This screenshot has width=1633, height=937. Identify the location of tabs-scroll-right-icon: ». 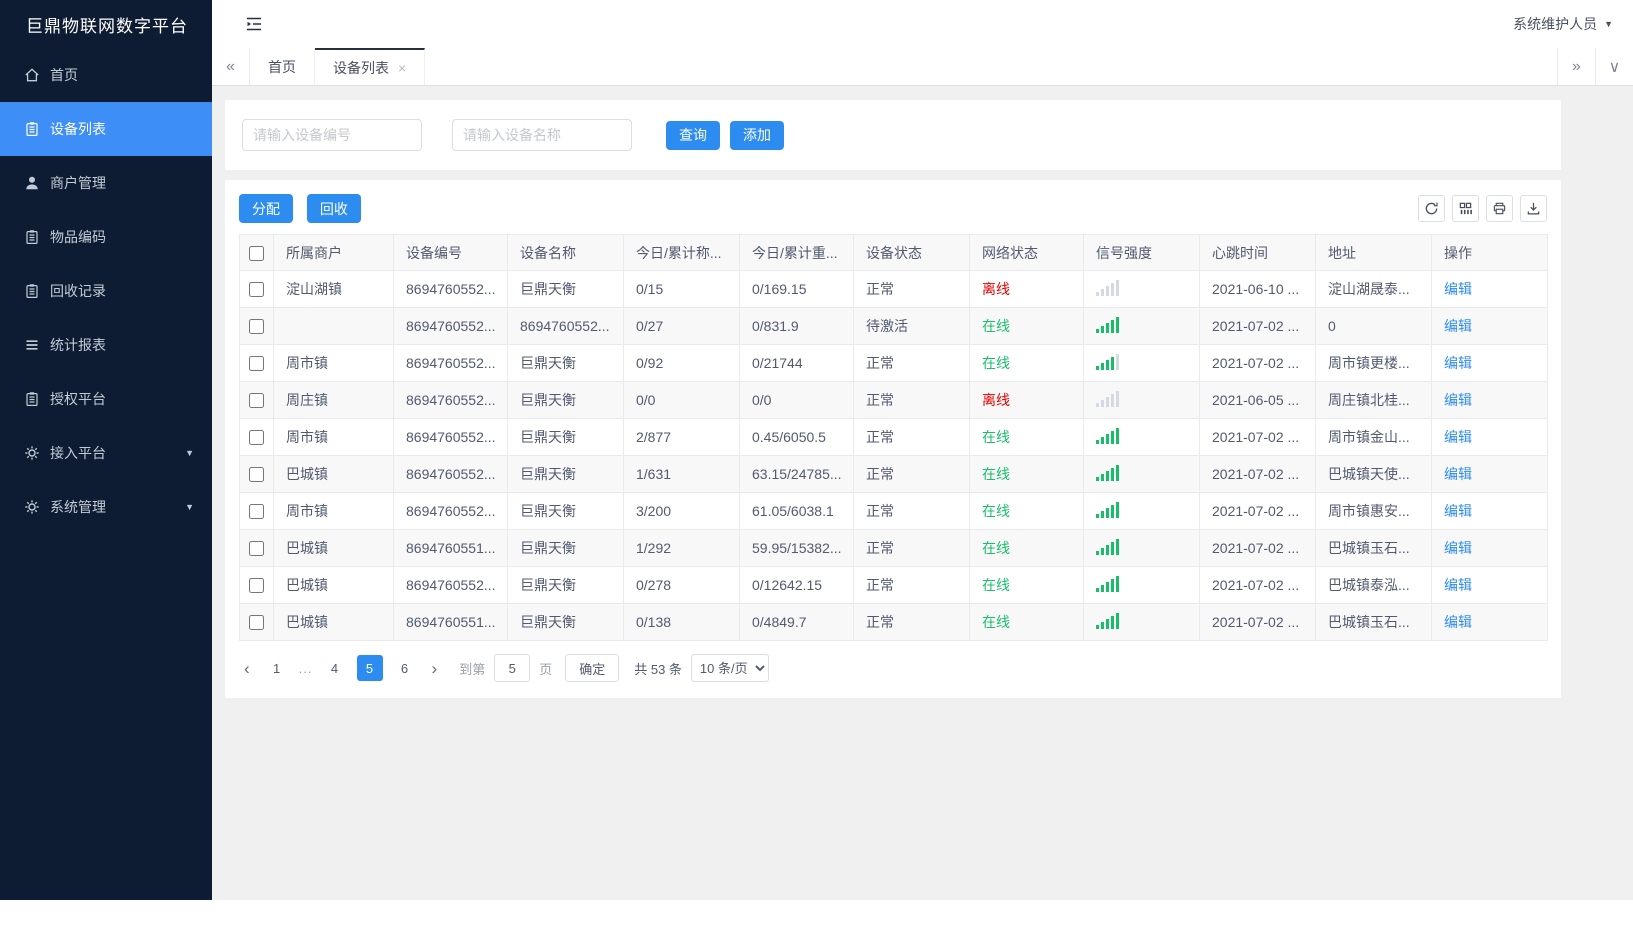
(1576, 66).